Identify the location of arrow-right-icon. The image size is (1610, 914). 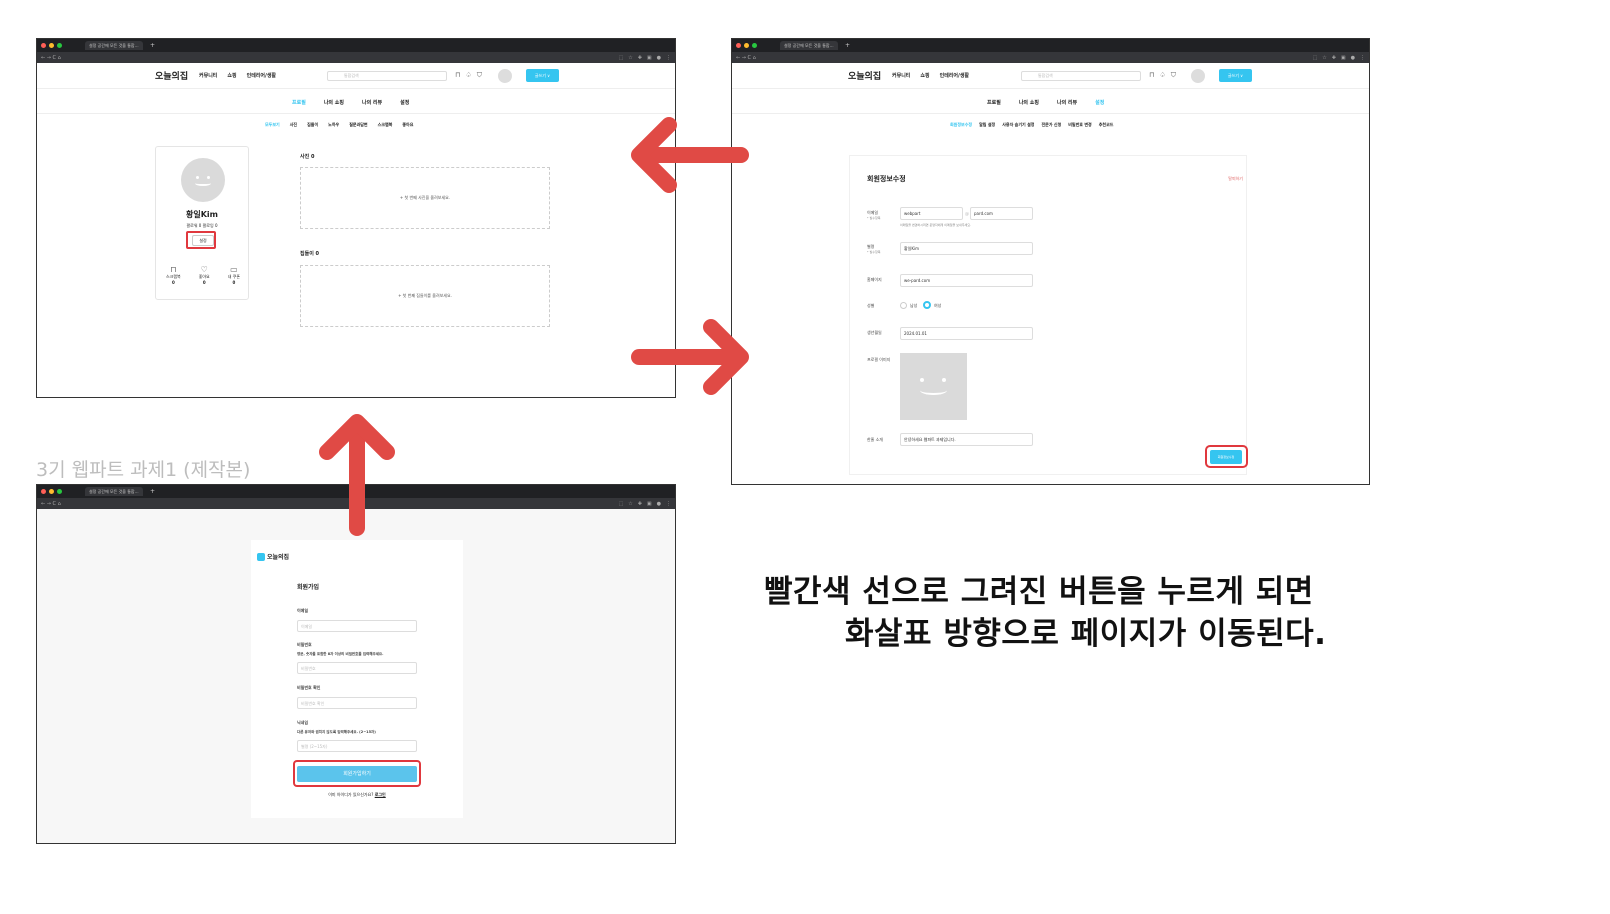
(690, 357).